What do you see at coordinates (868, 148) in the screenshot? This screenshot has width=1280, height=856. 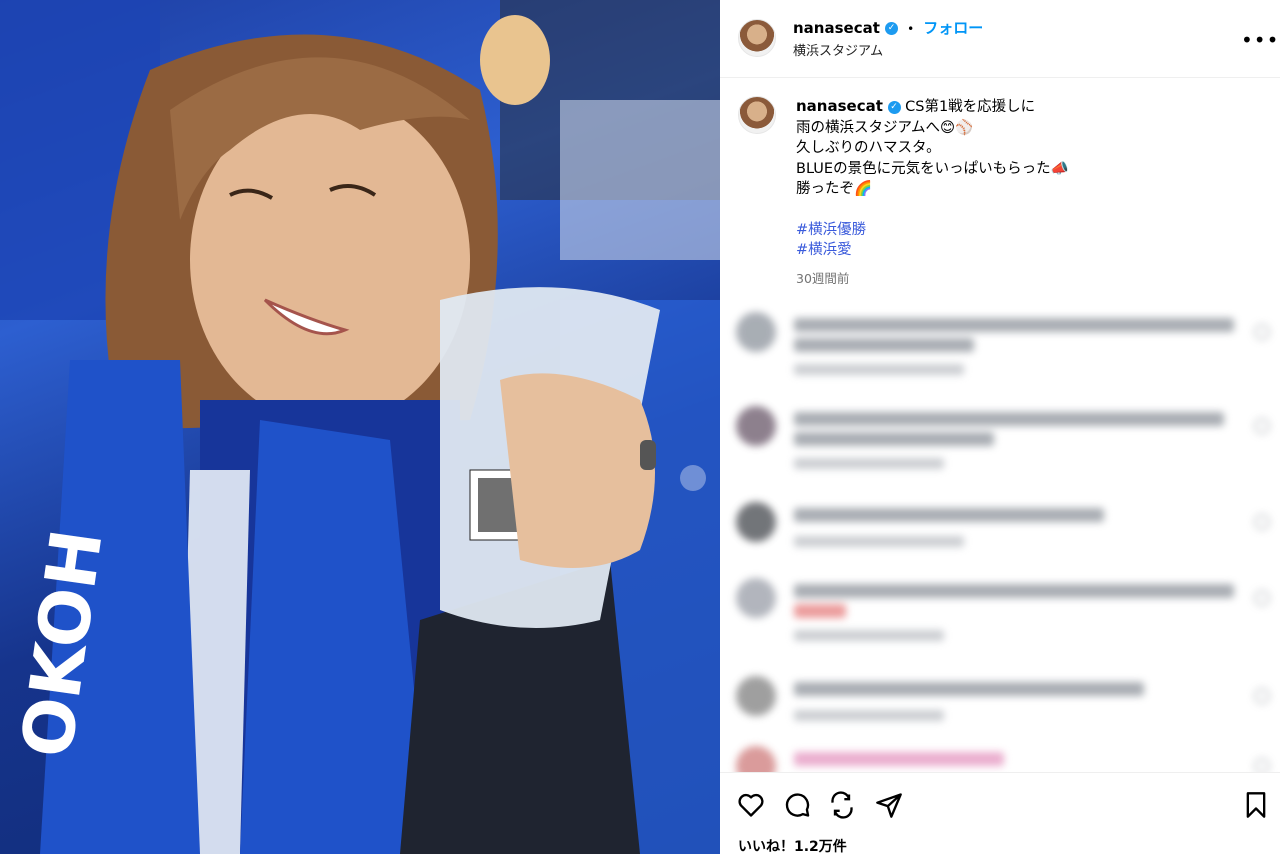 I see `caption-line: 久しぶりのハマスタ。` at bounding box center [868, 148].